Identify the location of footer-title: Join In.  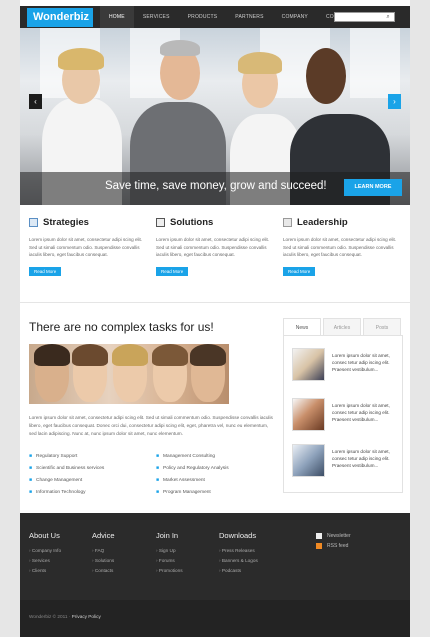
(167, 535).